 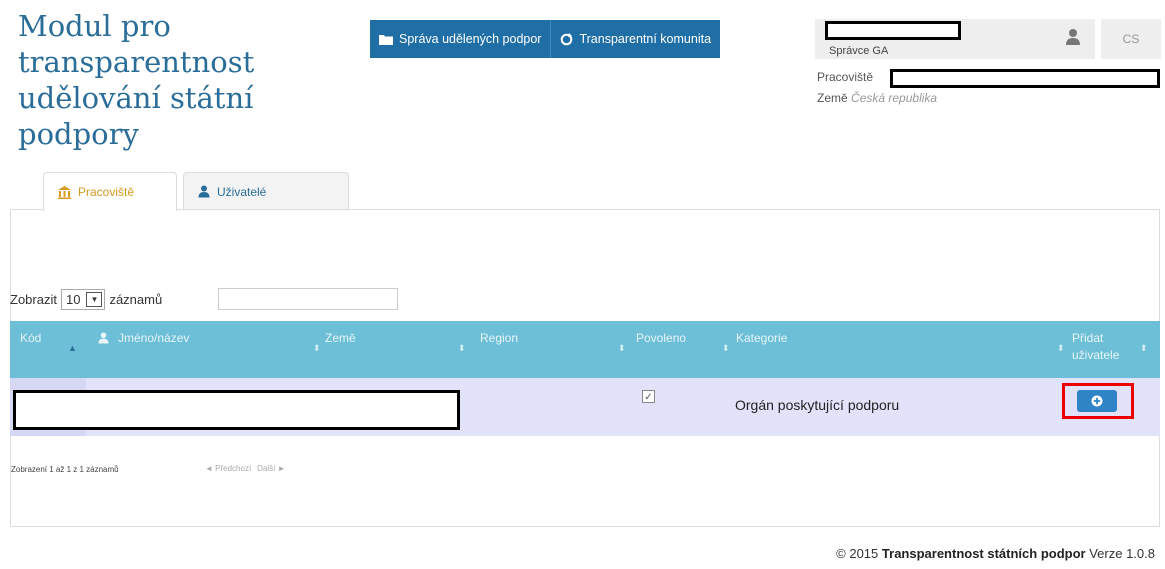 I want to click on page-length-control: Zobrazit 10 ▼ záznamů, so click(x=86, y=299).